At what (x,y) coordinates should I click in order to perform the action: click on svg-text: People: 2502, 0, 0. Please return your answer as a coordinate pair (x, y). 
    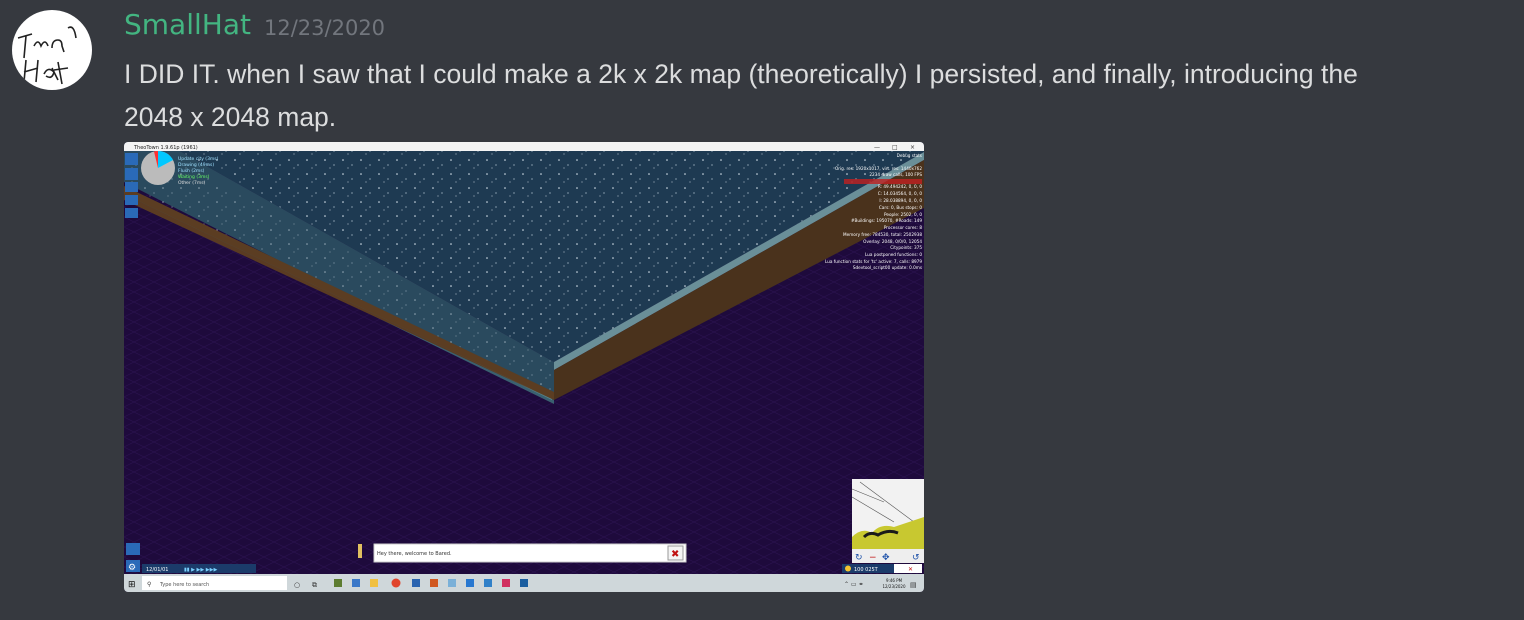
    Looking at the image, I should click on (903, 214).